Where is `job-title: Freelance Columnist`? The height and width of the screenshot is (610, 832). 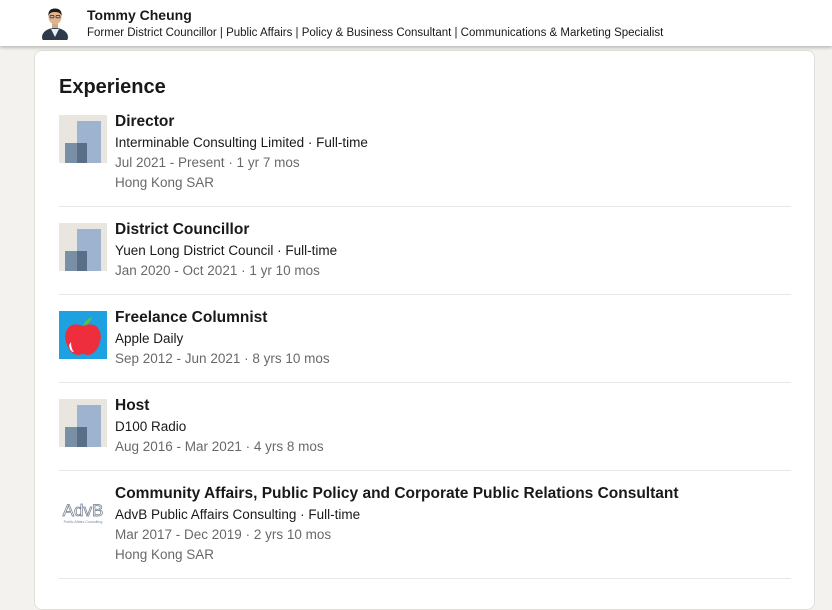
job-title: Freelance Columnist is located at coordinates (450, 318).